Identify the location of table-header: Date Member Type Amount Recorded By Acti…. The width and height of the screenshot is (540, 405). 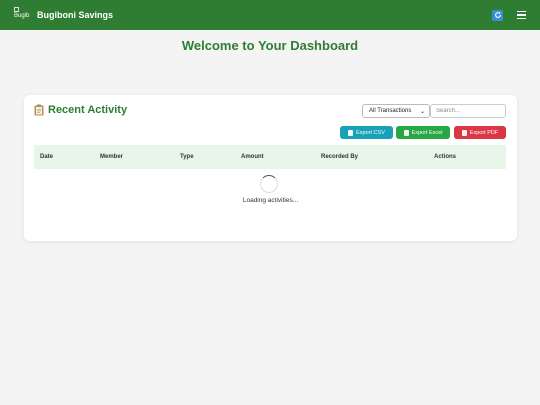
(270, 157).